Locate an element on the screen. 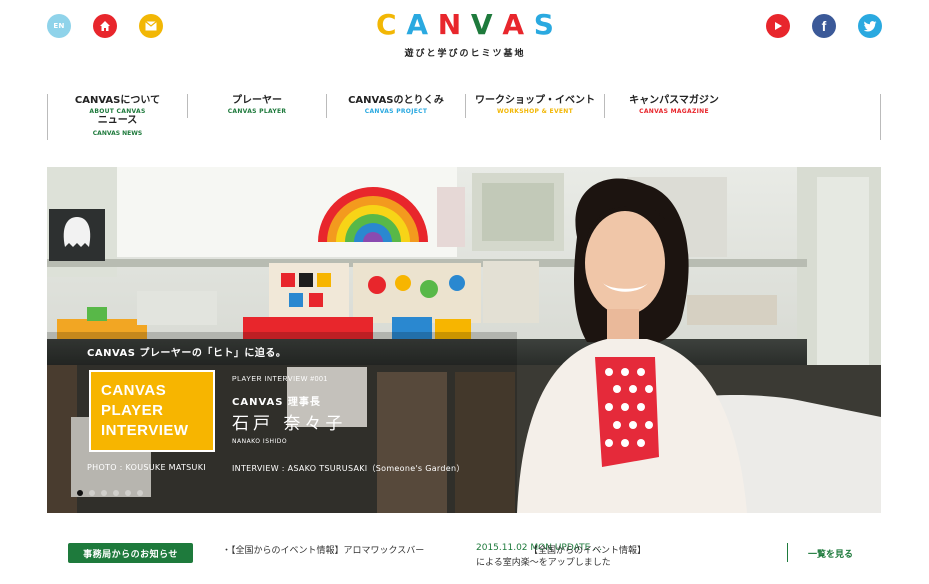 The width and height of the screenshot is (929, 584). facebook-icon: f is located at coordinates (824, 26).